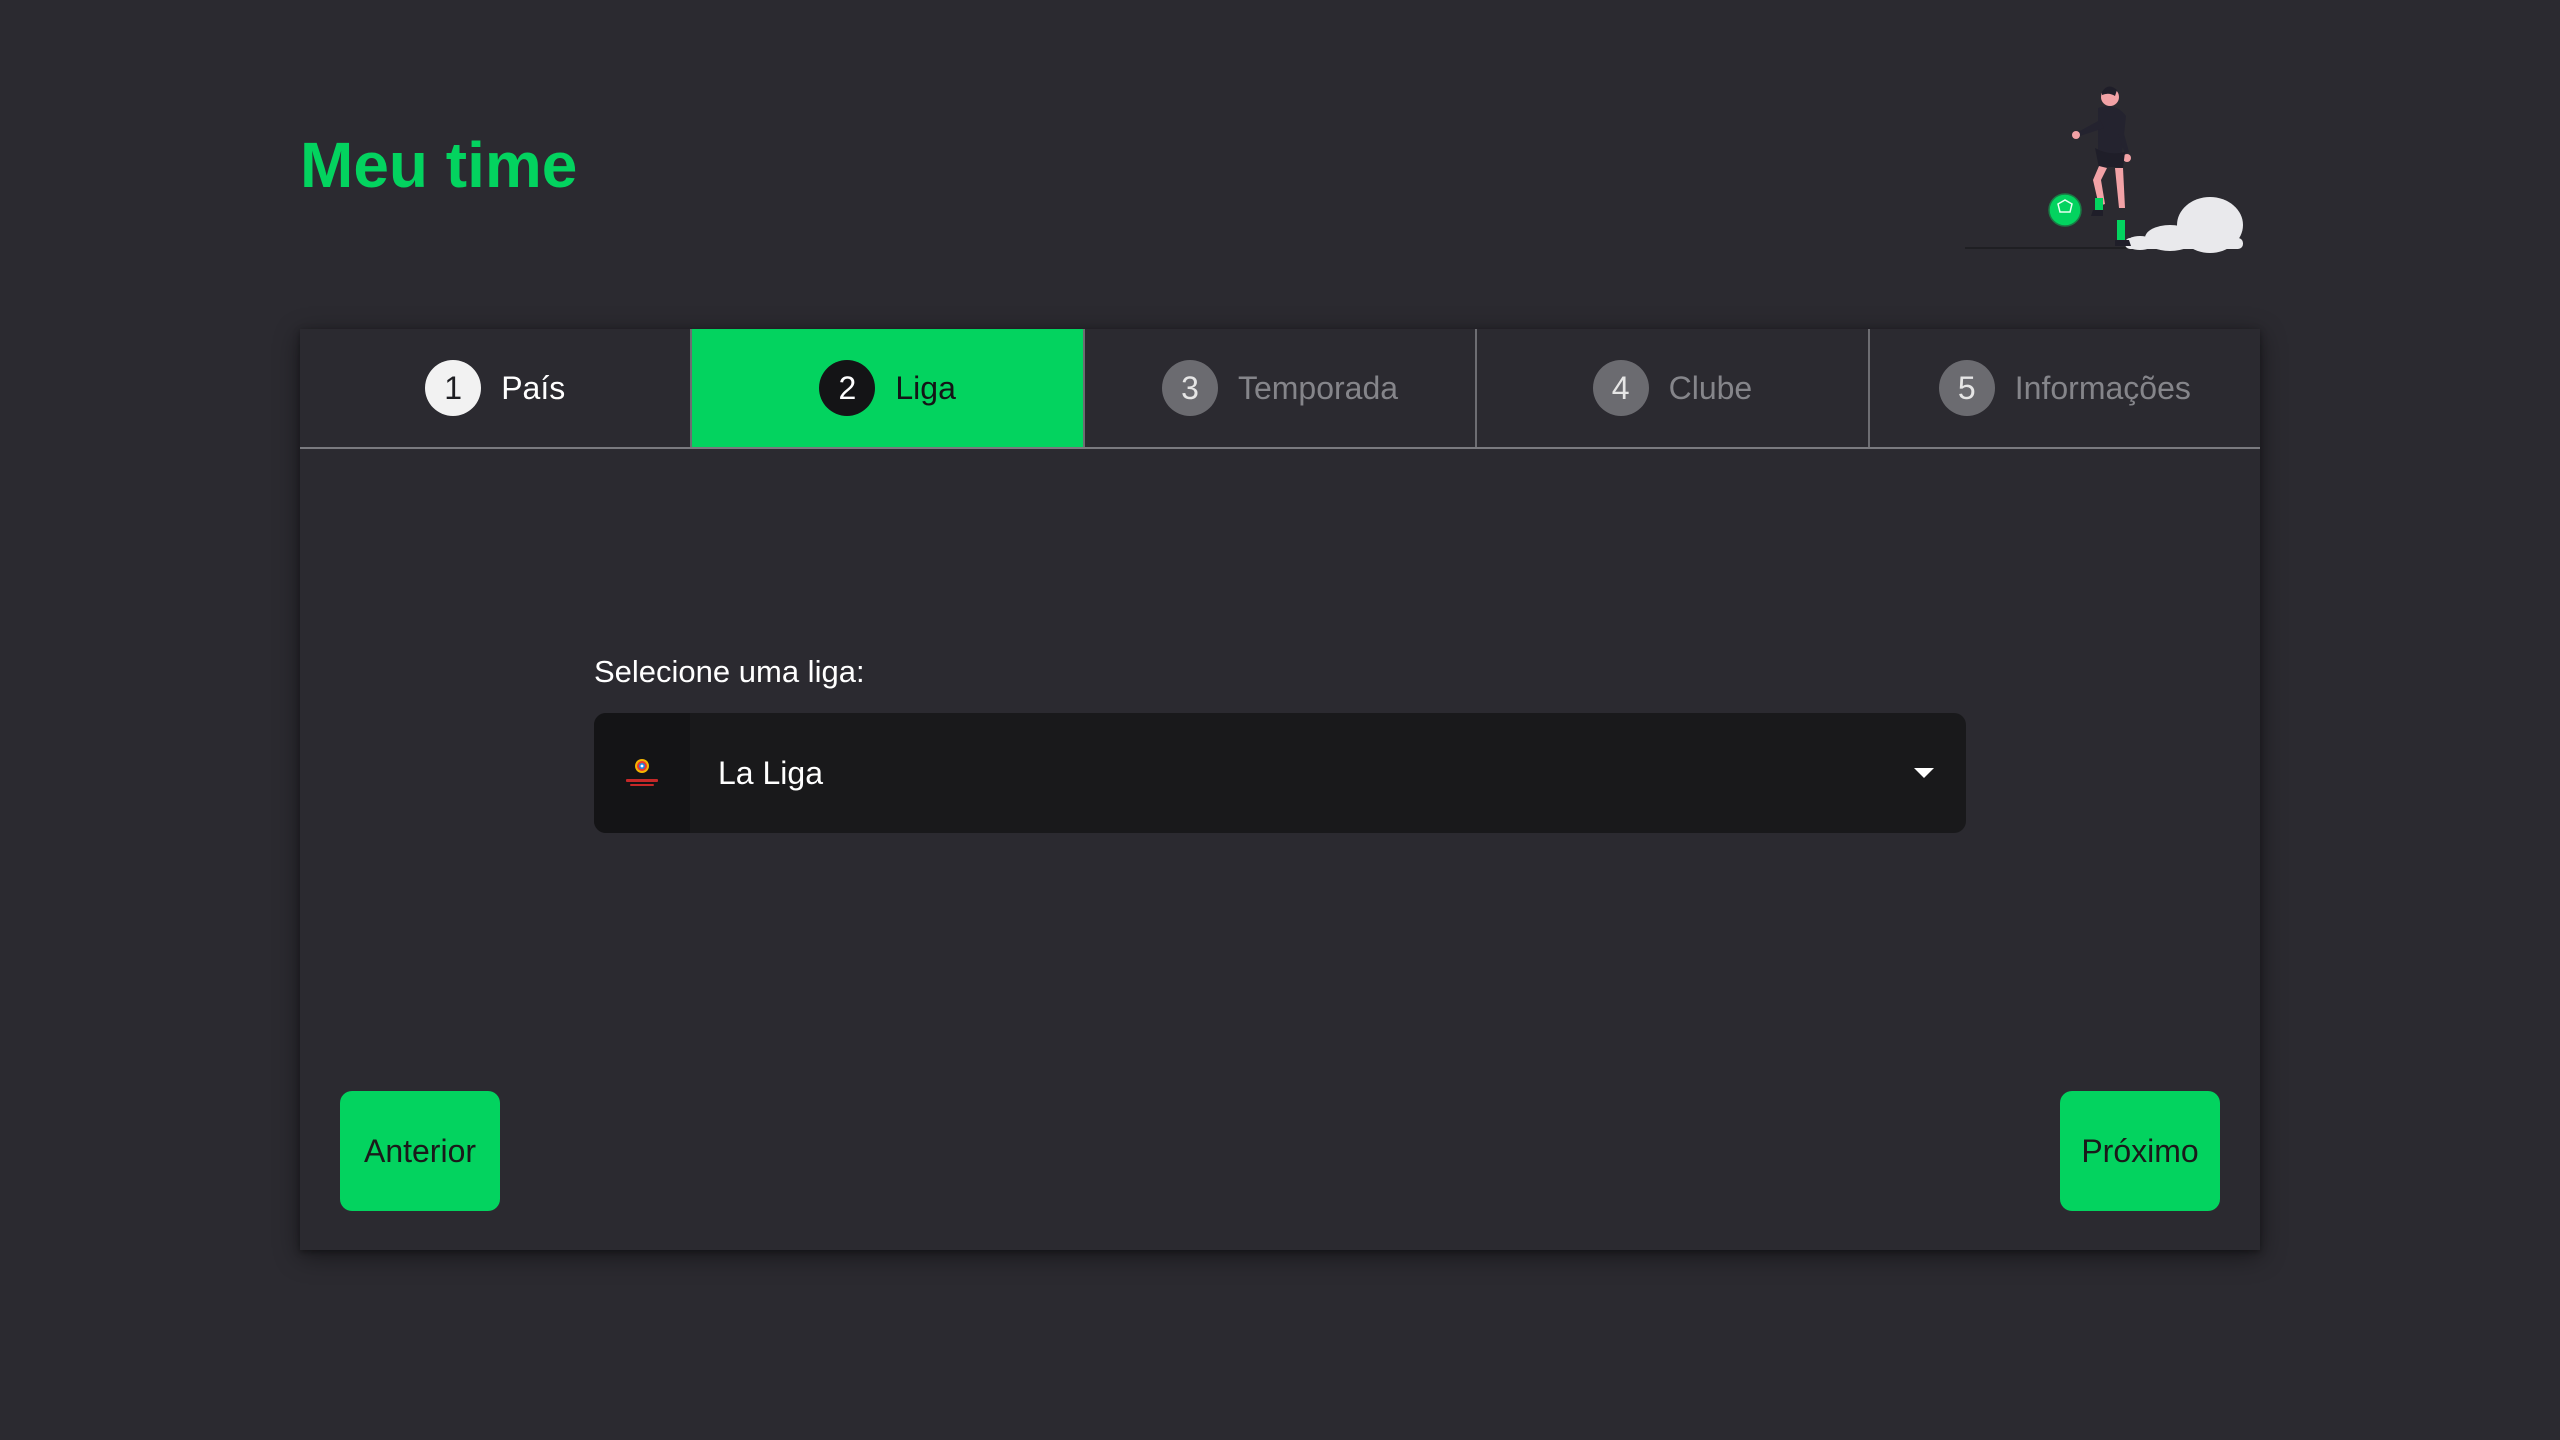 The height and width of the screenshot is (1440, 2560). Describe the element at coordinates (1280, 773) in the screenshot. I see `league-select: La Liga` at that location.